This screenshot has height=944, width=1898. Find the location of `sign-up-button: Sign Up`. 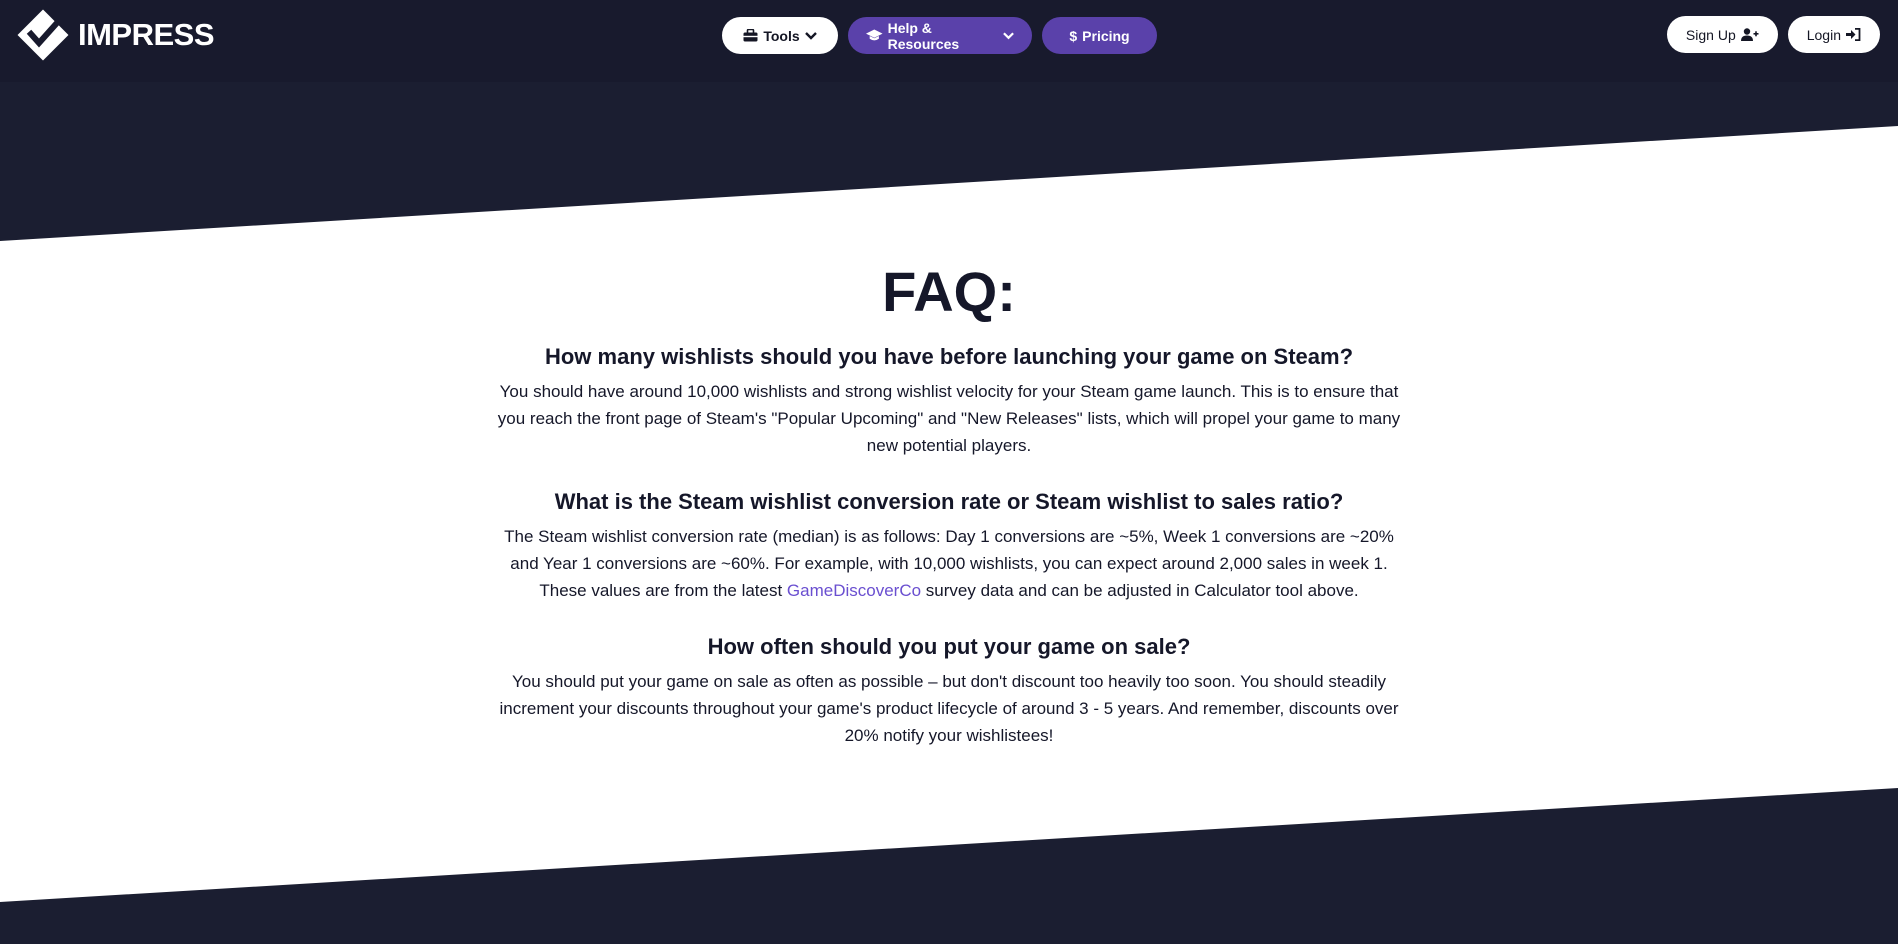

sign-up-button: Sign Up is located at coordinates (1722, 34).